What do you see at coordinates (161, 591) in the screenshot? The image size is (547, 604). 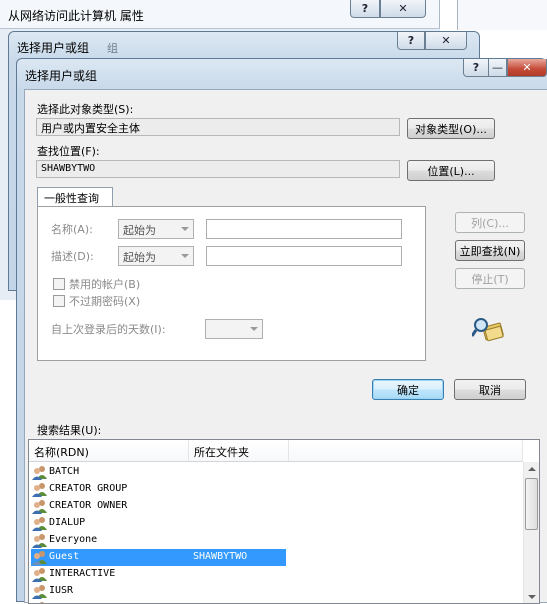 I see `list-item: IUSR` at bounding box center [161, 591].